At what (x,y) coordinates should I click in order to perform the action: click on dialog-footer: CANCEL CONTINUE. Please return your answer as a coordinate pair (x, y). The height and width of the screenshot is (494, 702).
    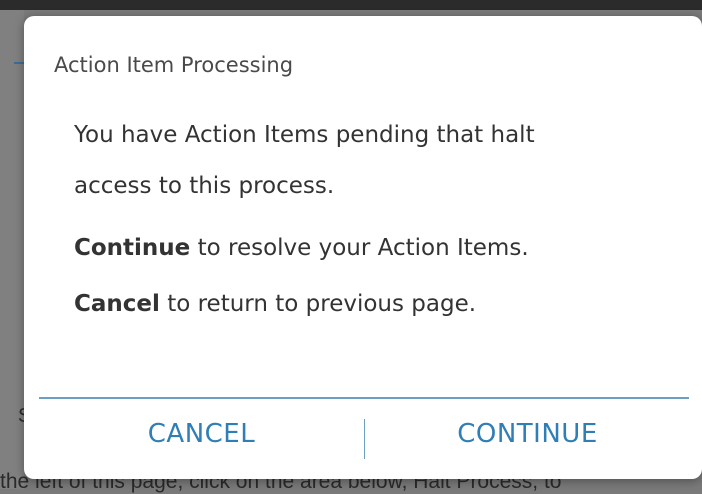
    Looking at the image, I should click on (364, 434).